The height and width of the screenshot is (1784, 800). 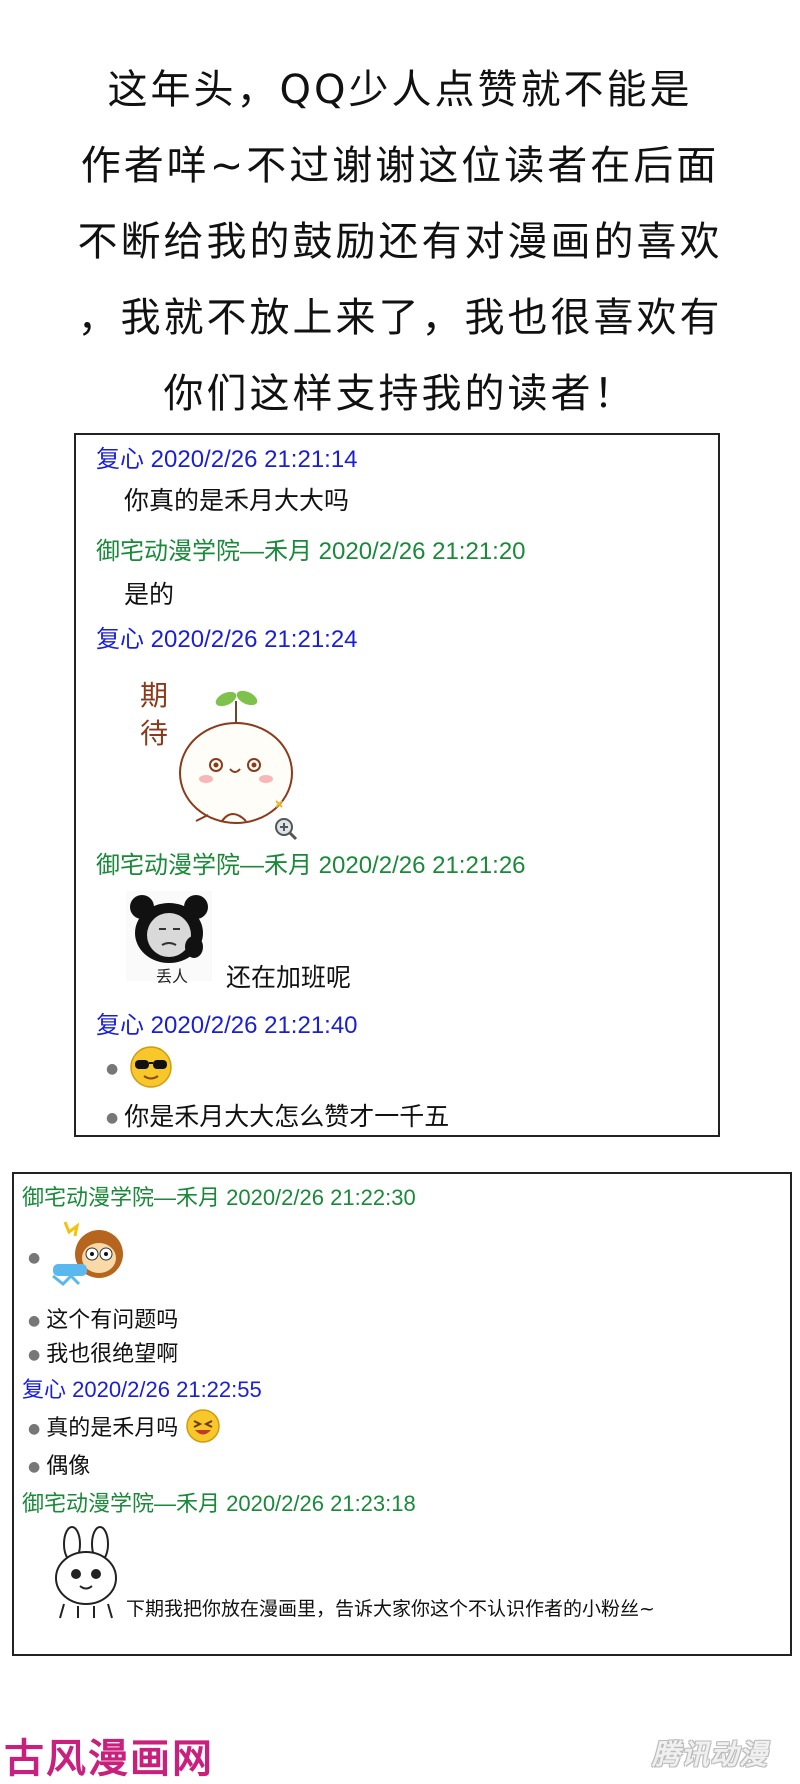 I want to click on message-row: ● 你是禾月大大怎么赞才一千五, so click(x=277, y=1115).